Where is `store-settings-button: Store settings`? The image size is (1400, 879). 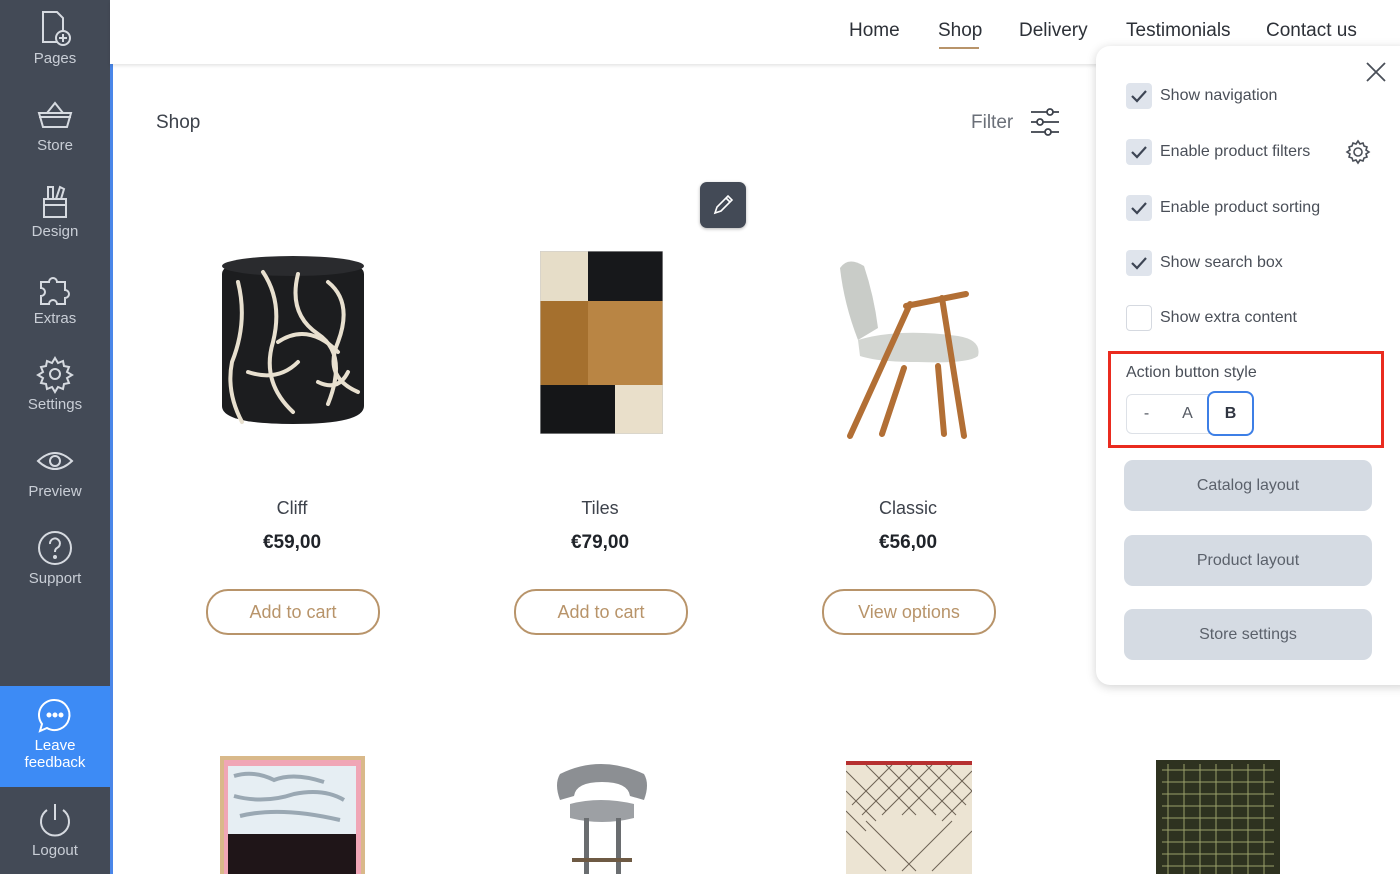 store-settings-button: Store settings is located at coordinates (1248, 634).